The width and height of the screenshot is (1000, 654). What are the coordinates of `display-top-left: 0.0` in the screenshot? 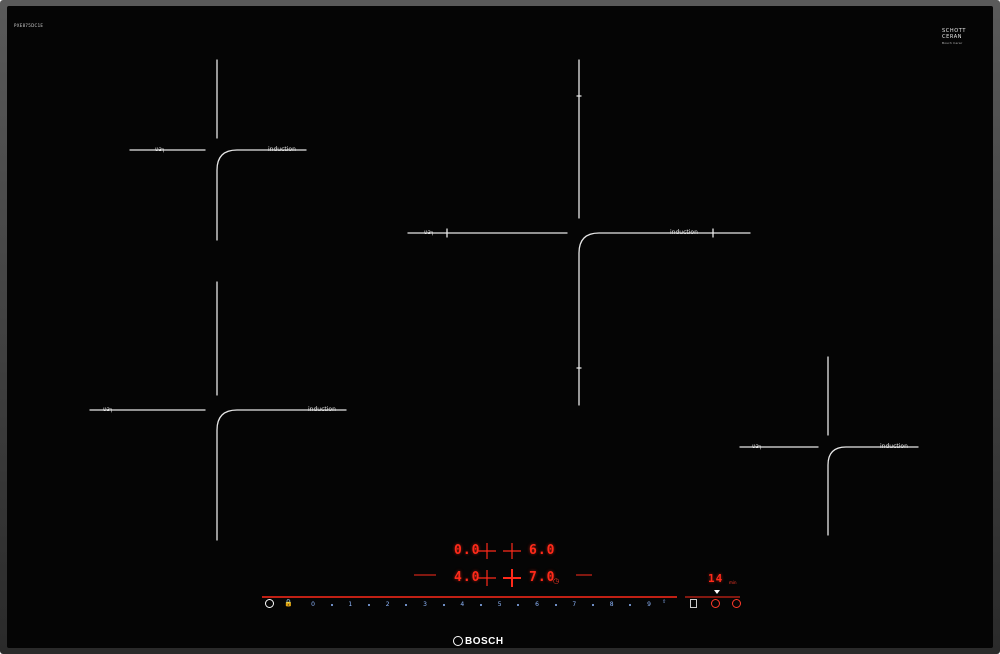 It's located at (467, 550).